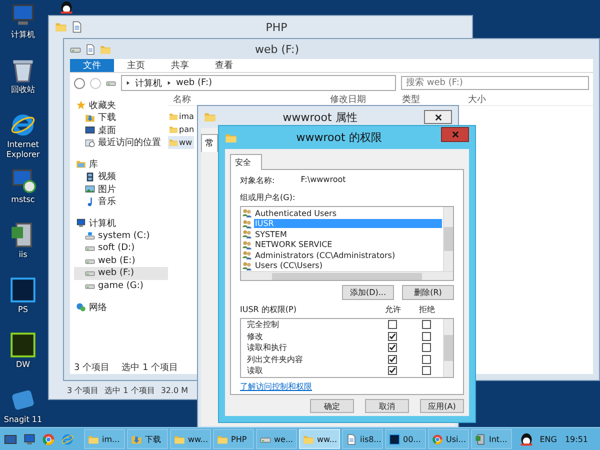  I want to click on column-header: 名称, so click(246, 99).